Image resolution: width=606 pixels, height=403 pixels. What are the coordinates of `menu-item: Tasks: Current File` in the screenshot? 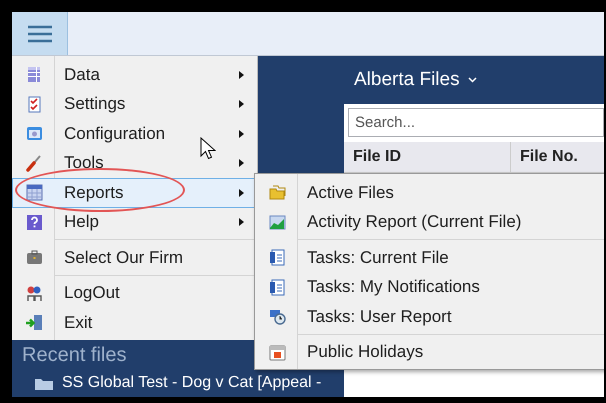 It's located at (429, 257).